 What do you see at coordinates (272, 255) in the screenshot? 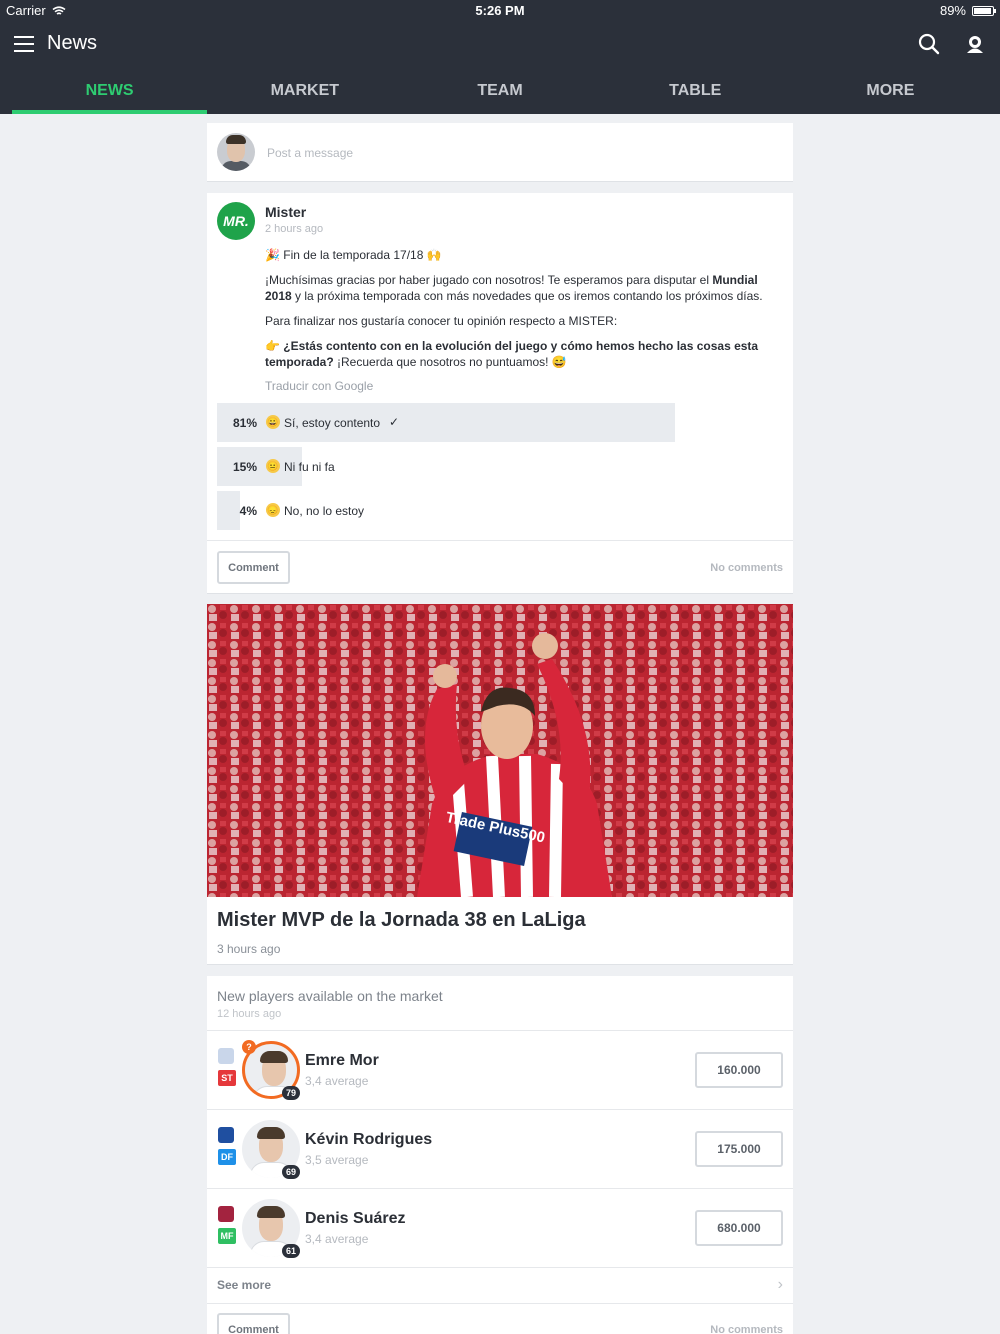
I see `party-emoji-icon: 🎉` at bounding box center [272, 255].